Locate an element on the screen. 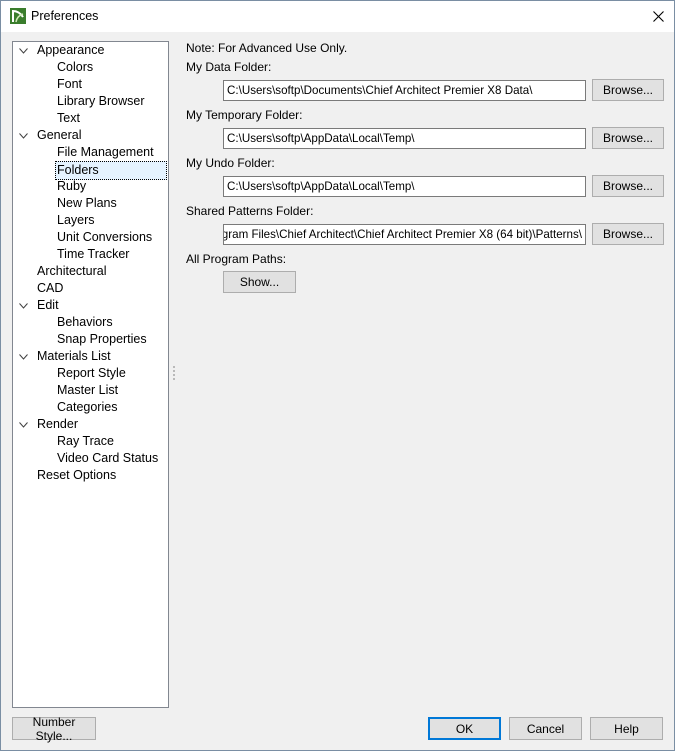 The image size is (675, 751). tree-item-time-tracker: Time Tracker is located at coordinates (93, 254).